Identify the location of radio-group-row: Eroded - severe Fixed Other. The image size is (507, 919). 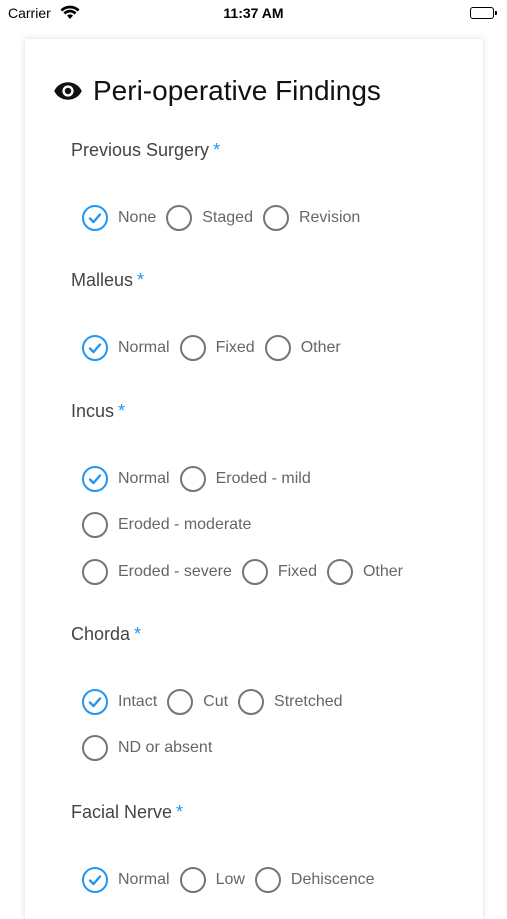
(247, 572).